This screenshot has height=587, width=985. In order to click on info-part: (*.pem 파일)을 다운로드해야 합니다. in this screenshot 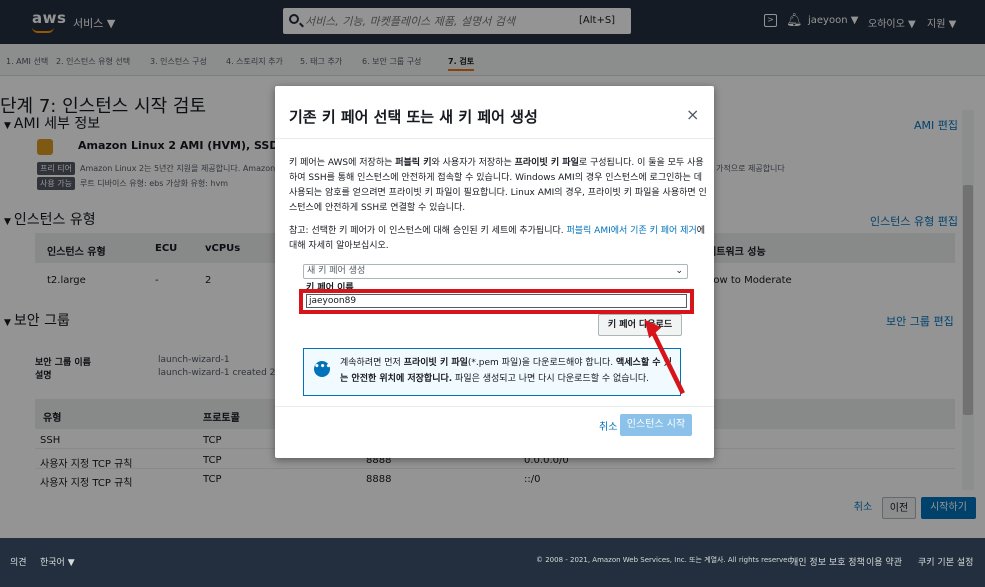, I will do `click(541, 363)`.